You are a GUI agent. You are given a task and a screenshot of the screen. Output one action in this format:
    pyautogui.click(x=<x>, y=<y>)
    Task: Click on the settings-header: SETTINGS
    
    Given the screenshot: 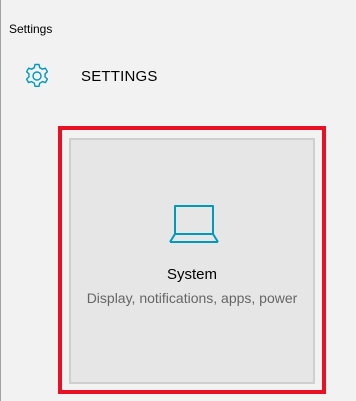 What is the action you would take?
    pyautogui.click(x=178, y=78)
    